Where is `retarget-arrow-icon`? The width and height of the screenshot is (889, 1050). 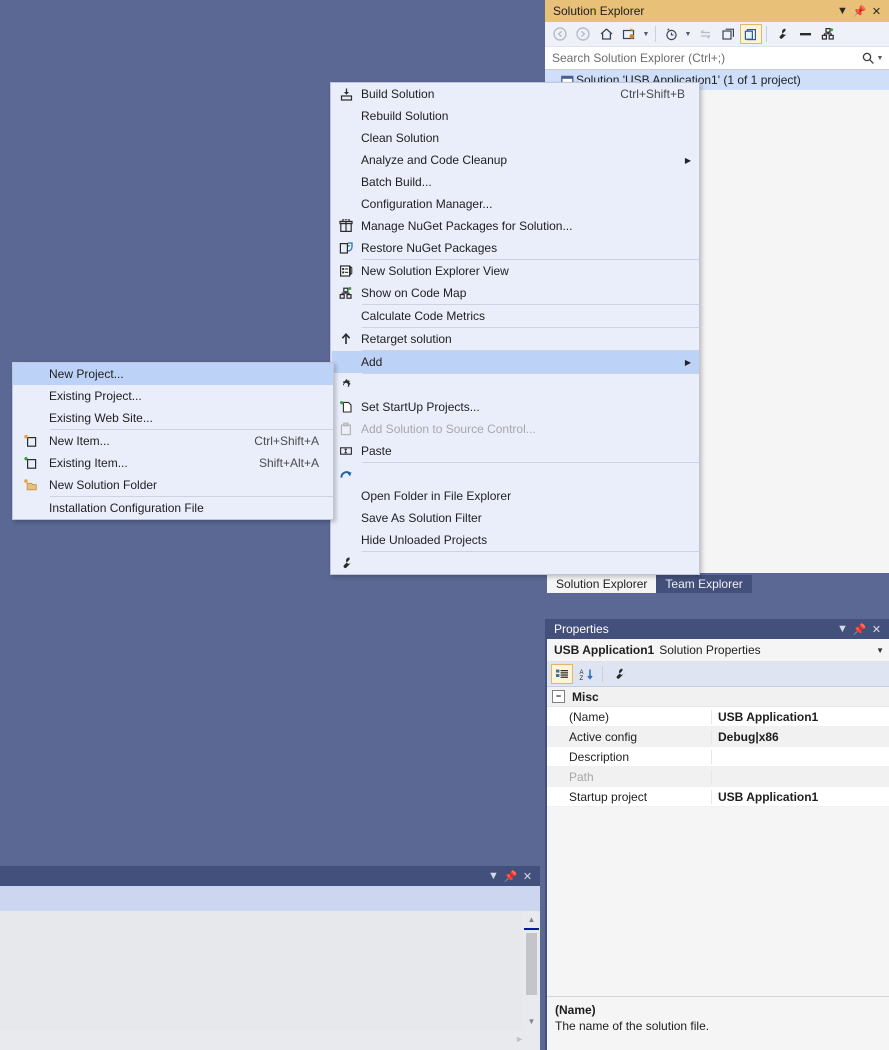
retarget-arrow-icon is located at coordinates (346, 339).